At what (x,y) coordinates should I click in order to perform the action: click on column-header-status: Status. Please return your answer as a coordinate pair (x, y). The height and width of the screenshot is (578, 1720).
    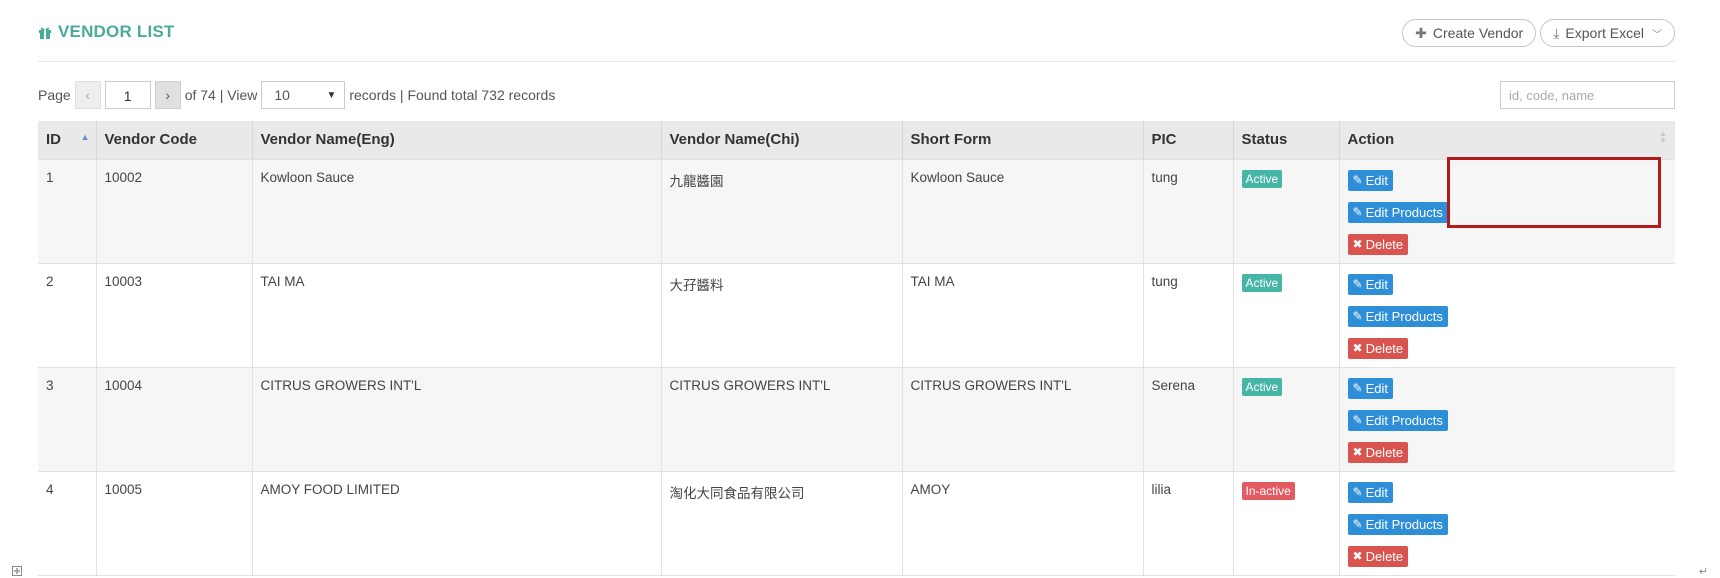
    Looking at the image, I should click on (1285, 140).